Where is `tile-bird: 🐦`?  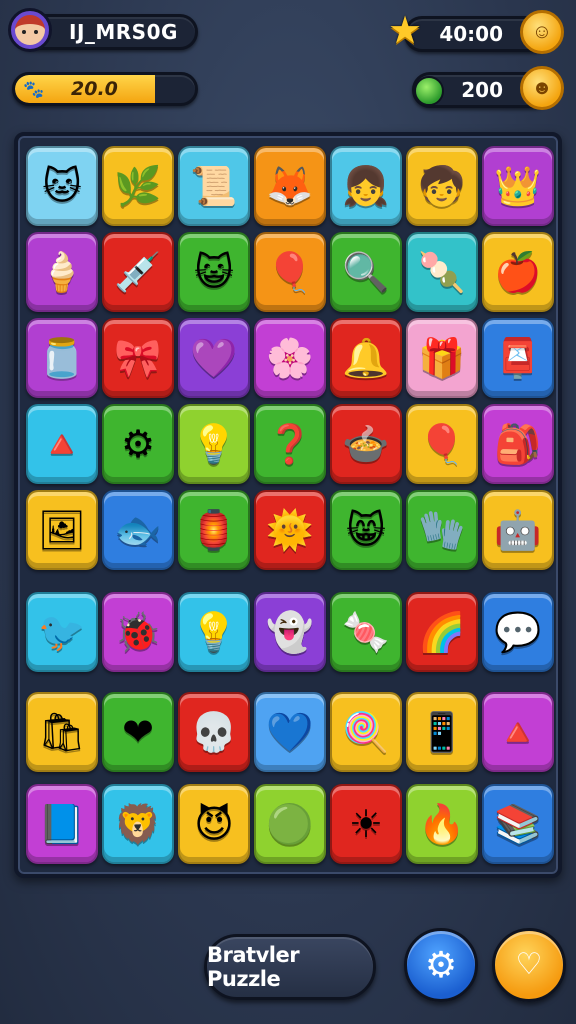
tile-bird: 🐦 is located at coordinates (62, 632).